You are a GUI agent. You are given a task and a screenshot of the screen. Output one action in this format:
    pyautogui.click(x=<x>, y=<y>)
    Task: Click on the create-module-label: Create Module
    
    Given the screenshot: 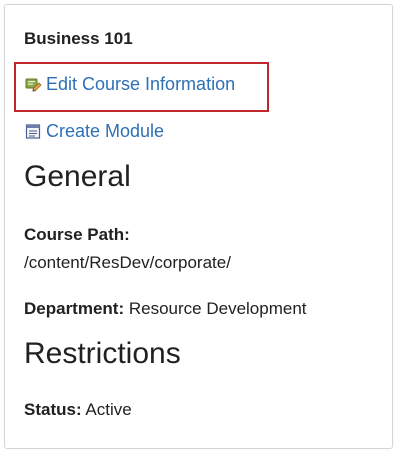 What is the action you would take?
    pyautogui.click(x=105, y=131)
    